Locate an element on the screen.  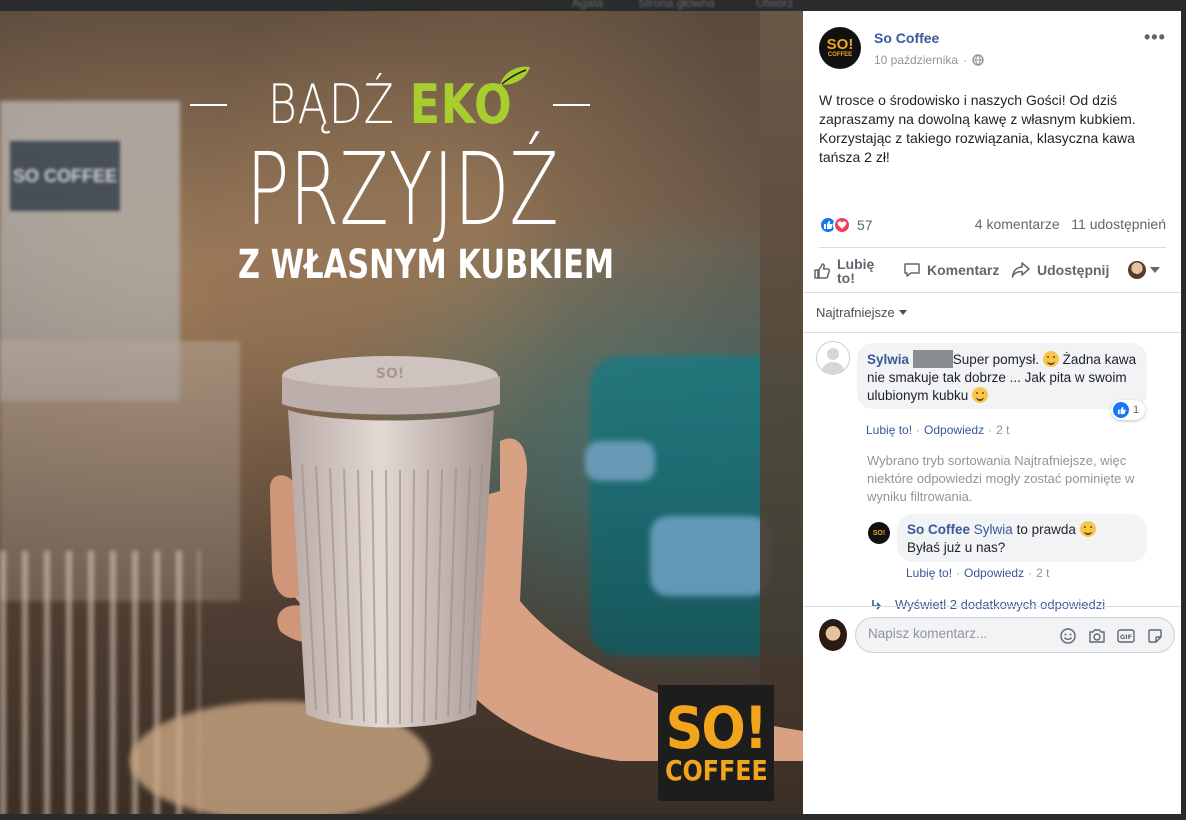
profile-avatar is located at coordinates (1137, 270).